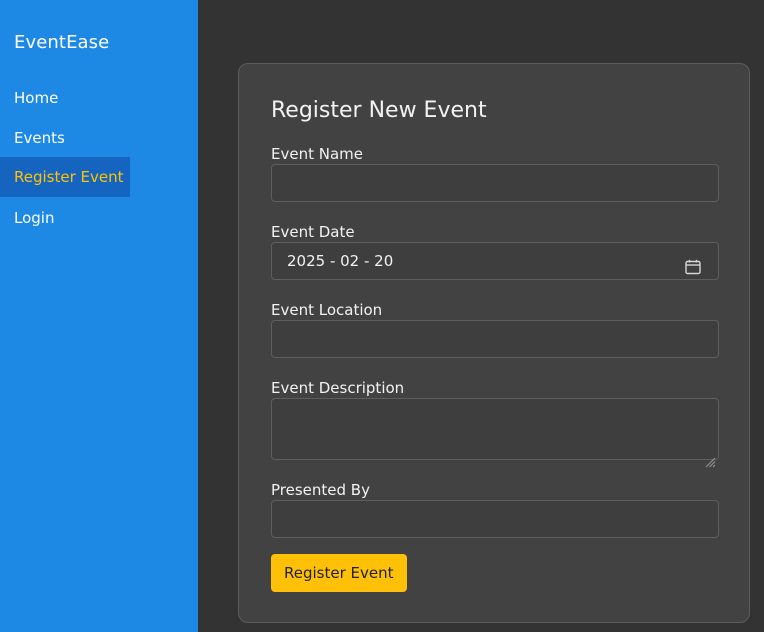  Describe the element at coordinates (710, 456) in the screenshot. I see `resize-grip-icon` at that location.